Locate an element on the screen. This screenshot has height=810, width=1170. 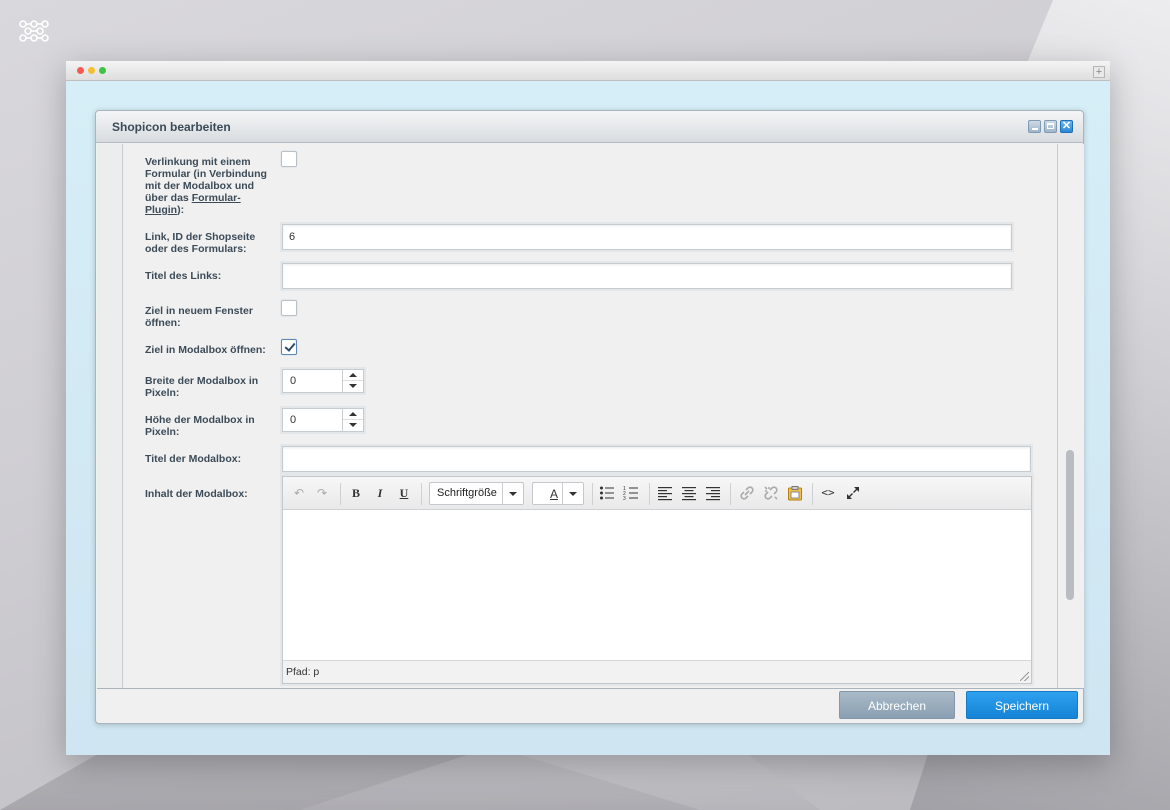
window-titlebar: + is located at coordinates (588, 71).